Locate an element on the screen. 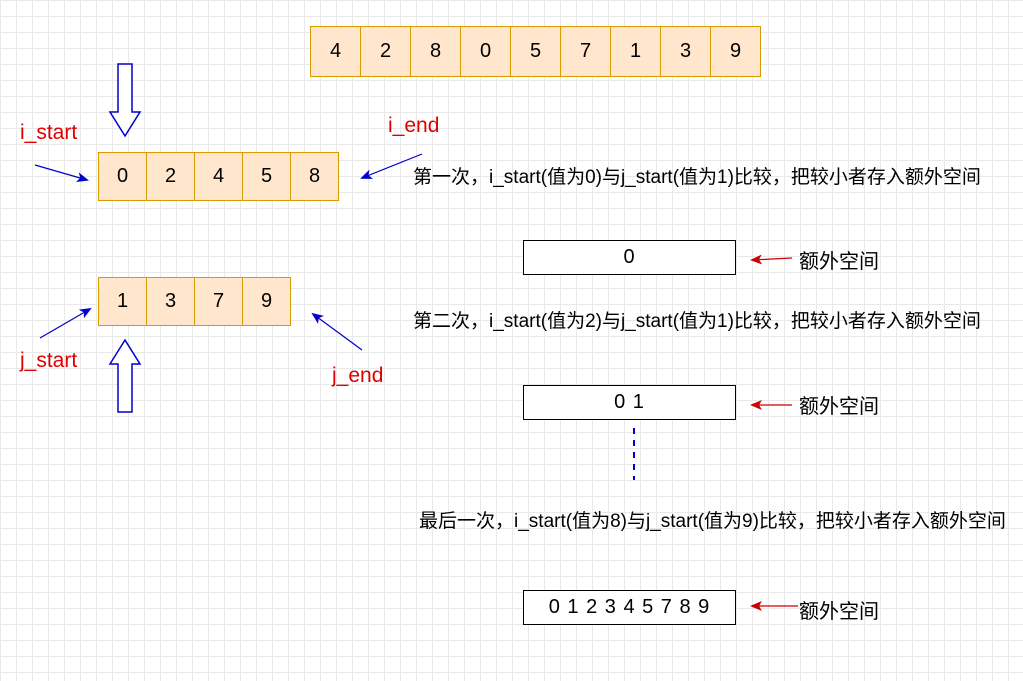 The image size is (1023, 681). j-start-pointer-arrow is located at coordinates (65, 323).